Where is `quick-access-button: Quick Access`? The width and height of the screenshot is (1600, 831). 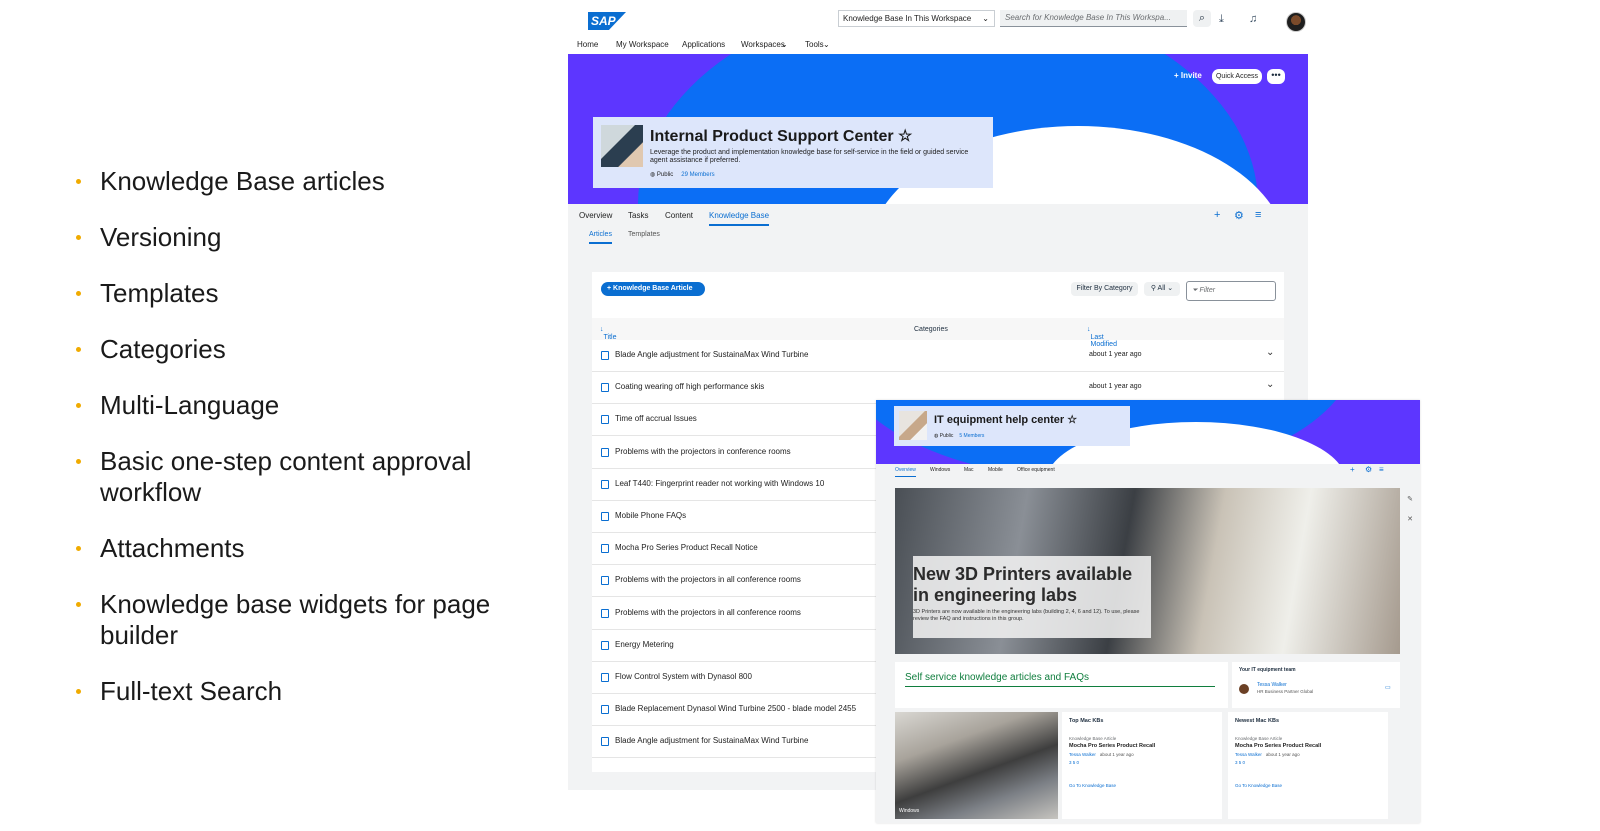
quick-access-button: Quick Access is located at coordinates (1237, 76).